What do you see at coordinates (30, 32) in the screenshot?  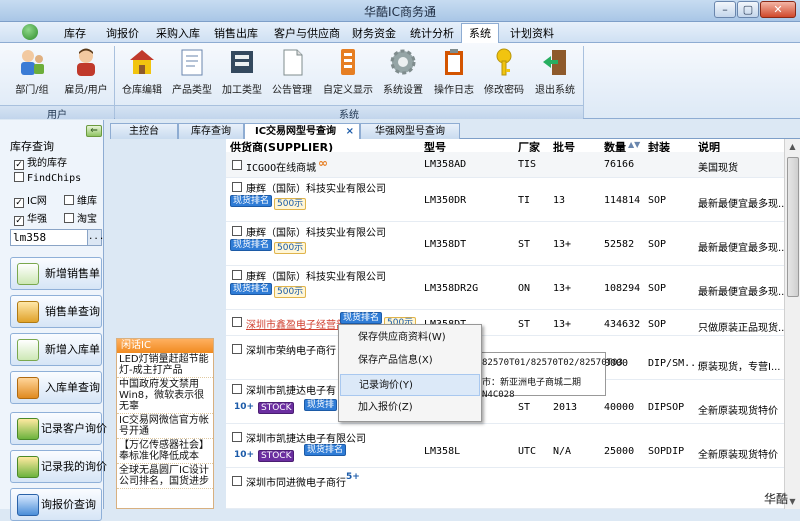 I see `app-logo-icon` at bounding box center [30, 32].